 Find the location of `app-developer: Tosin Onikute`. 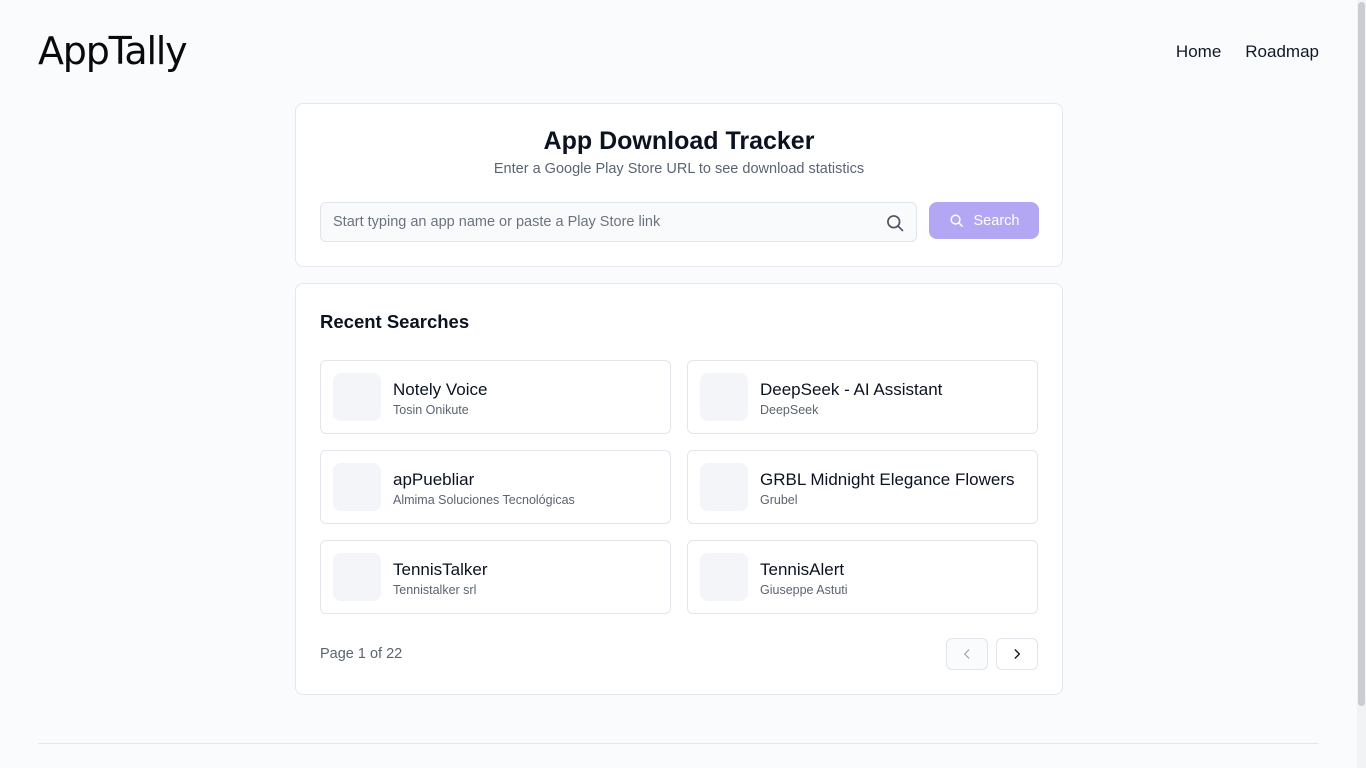

app-developer: Tosin Onikute is located at coordinates (431, 410).